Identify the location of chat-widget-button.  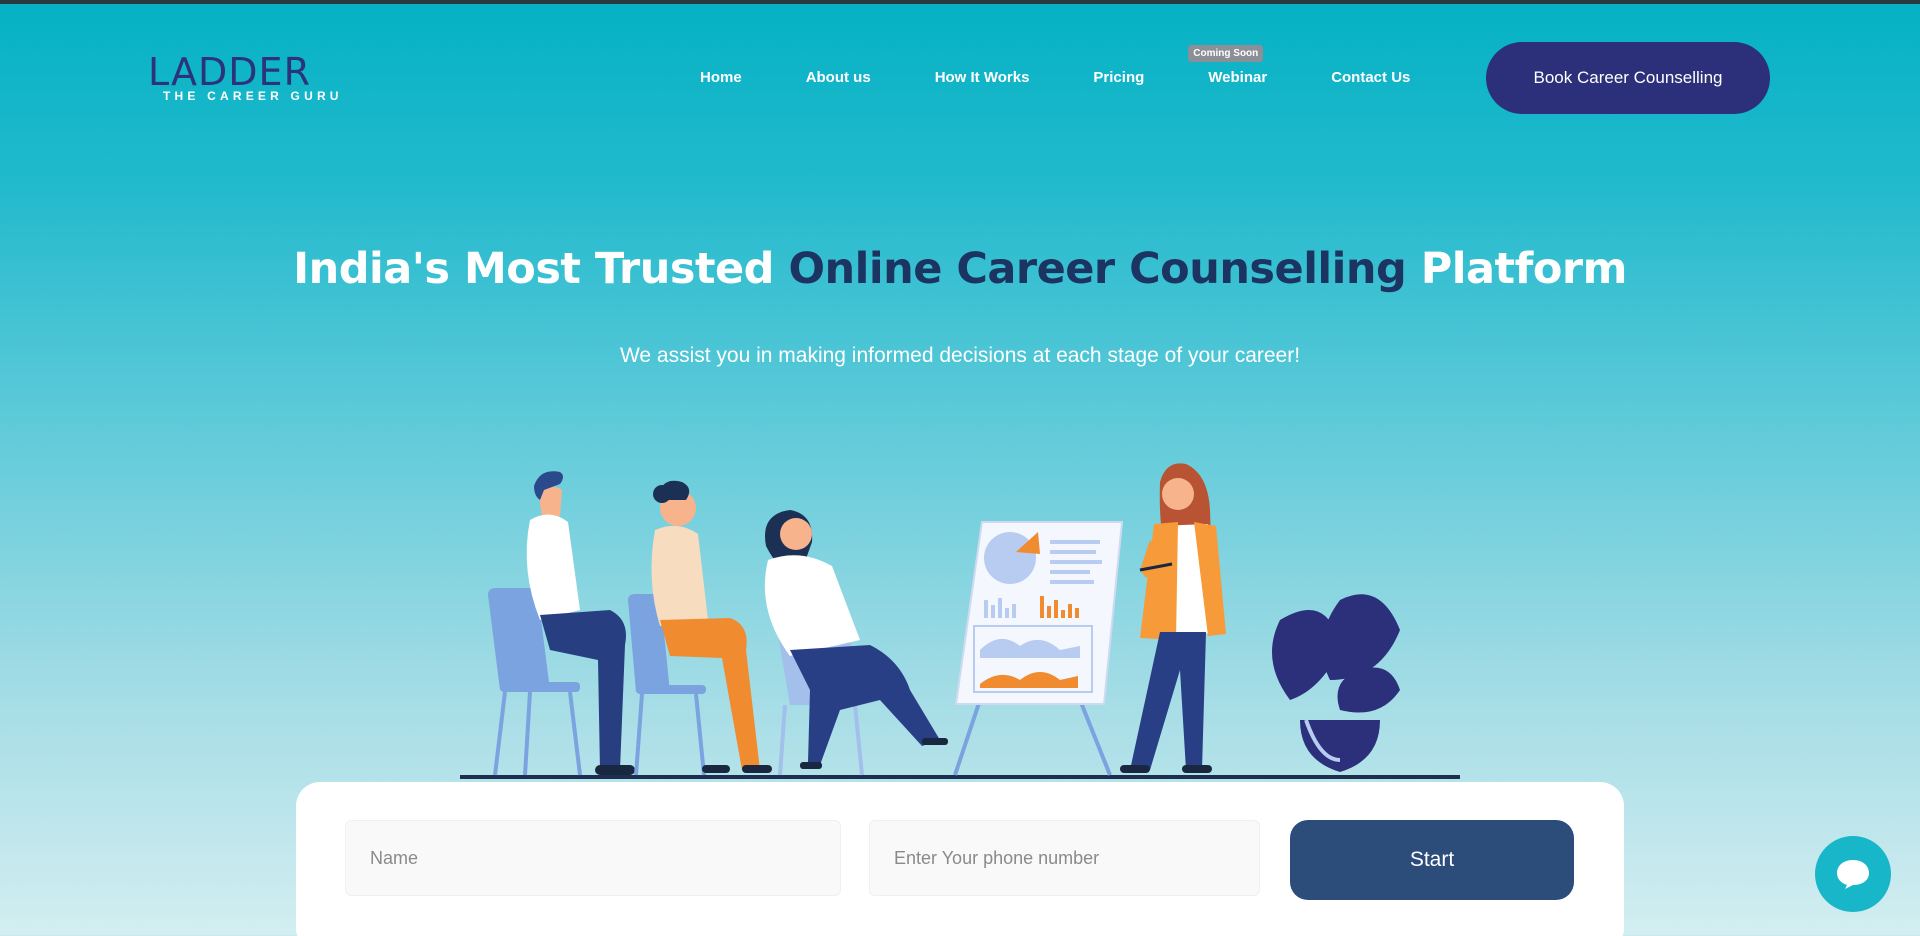
(1853, 874).